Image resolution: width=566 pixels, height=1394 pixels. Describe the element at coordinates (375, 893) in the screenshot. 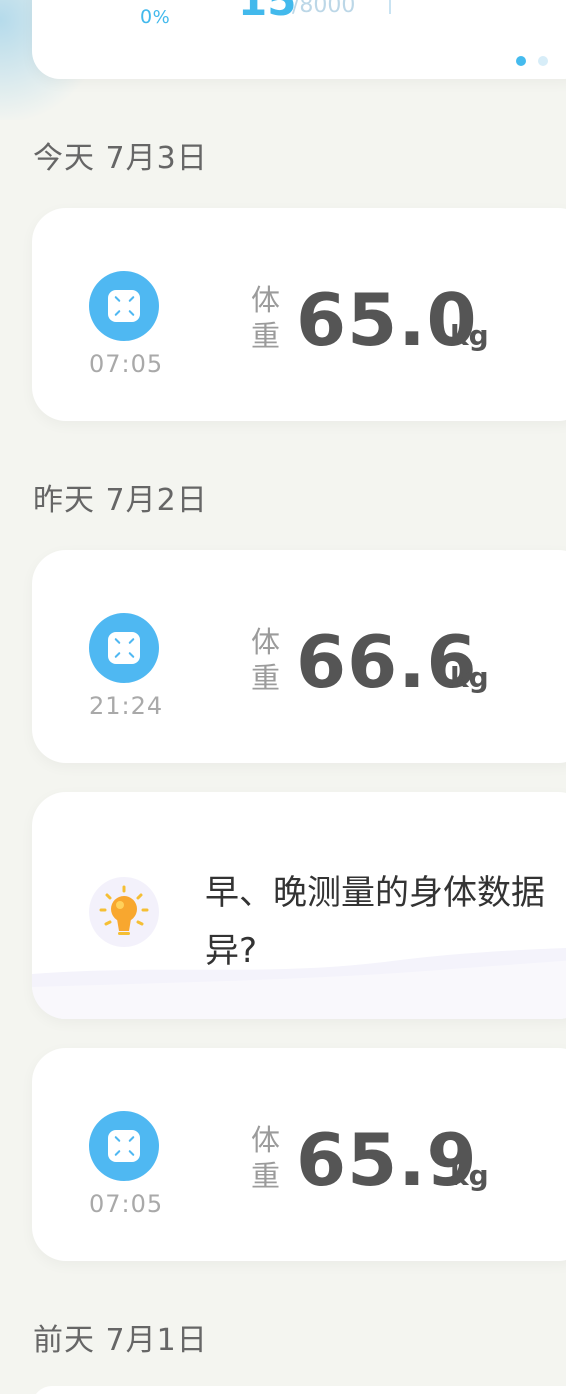

I see `tip-line-1: 早、晚测量的身体数据` at that location.